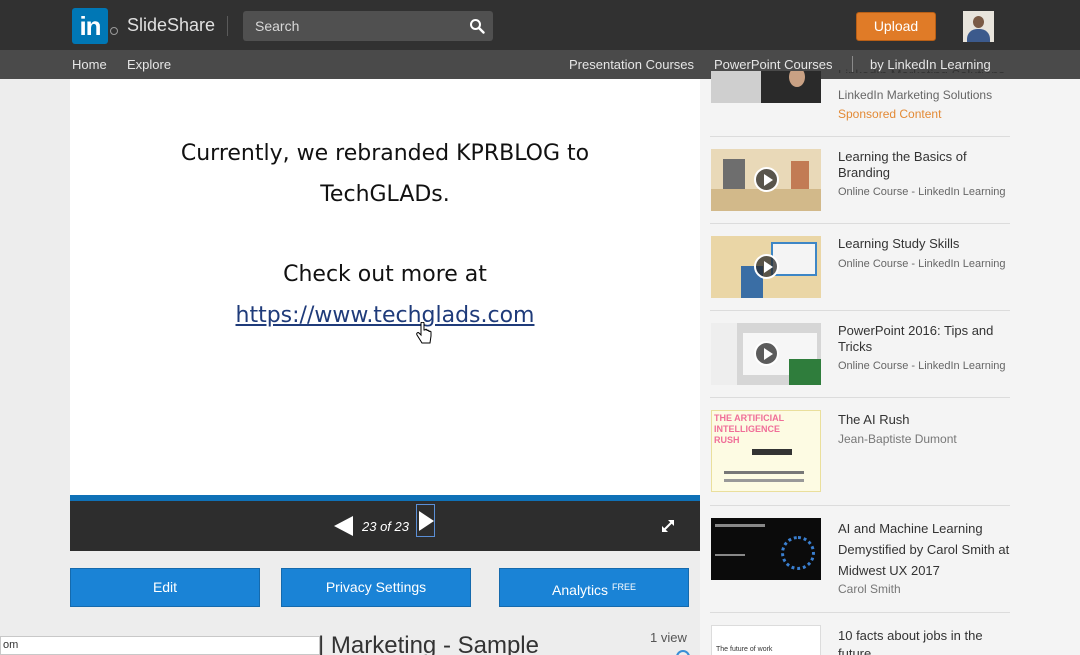 The image size is (1080, 655). Describe the element at coordinates (916, 338) in the screenshot. I see `related-title: PowerPoint 2016: Tips and Tricks` at that location.